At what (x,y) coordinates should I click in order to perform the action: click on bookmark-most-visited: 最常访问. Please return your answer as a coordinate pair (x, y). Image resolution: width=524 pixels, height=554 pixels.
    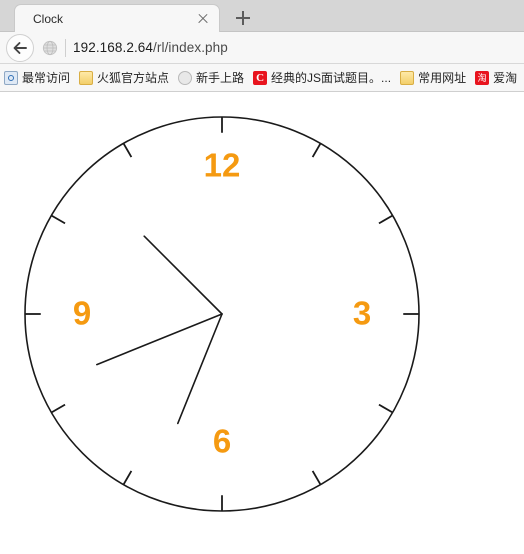
    Looking at the image, I should click on (37, 77).